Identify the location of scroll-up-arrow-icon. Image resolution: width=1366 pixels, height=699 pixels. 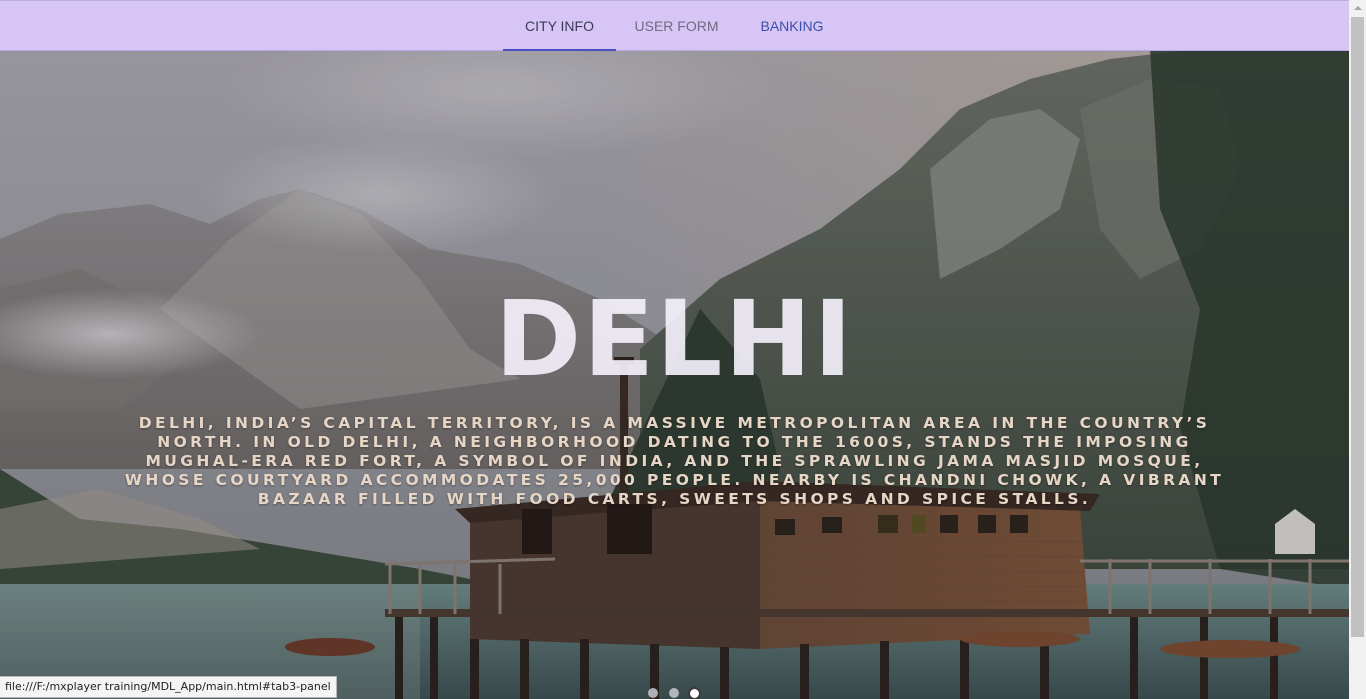
(1357, 8).